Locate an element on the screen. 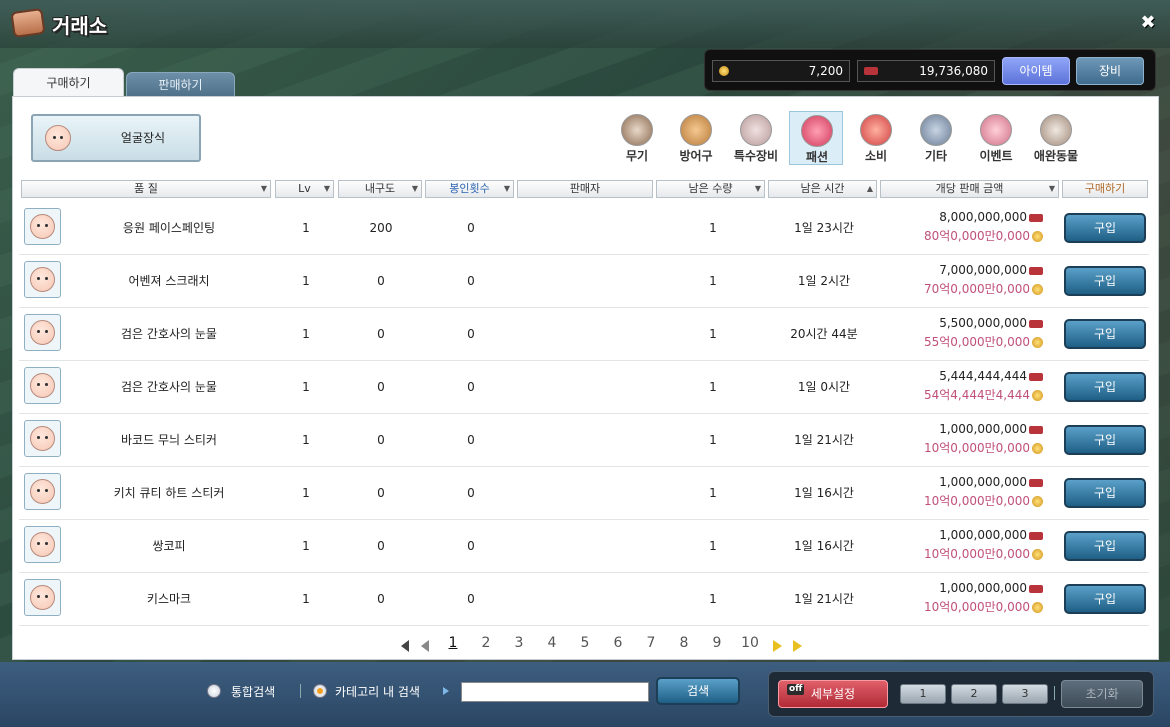  page-7: 7 is located at coordinates (651, 643).